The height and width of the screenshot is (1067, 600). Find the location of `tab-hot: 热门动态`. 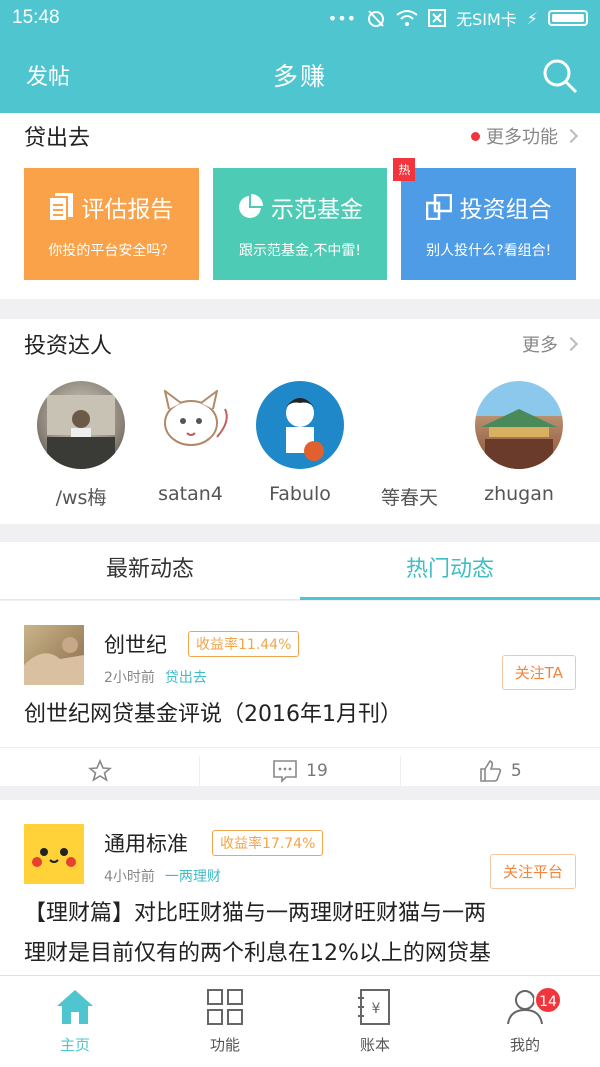

tab-hot: 热门动态 is located at coordinates (450, 571).